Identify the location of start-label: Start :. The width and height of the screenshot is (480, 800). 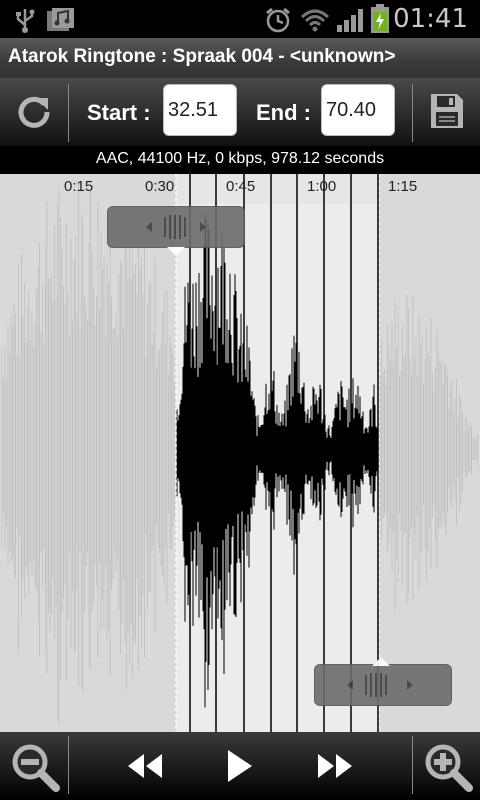
(119, 112).